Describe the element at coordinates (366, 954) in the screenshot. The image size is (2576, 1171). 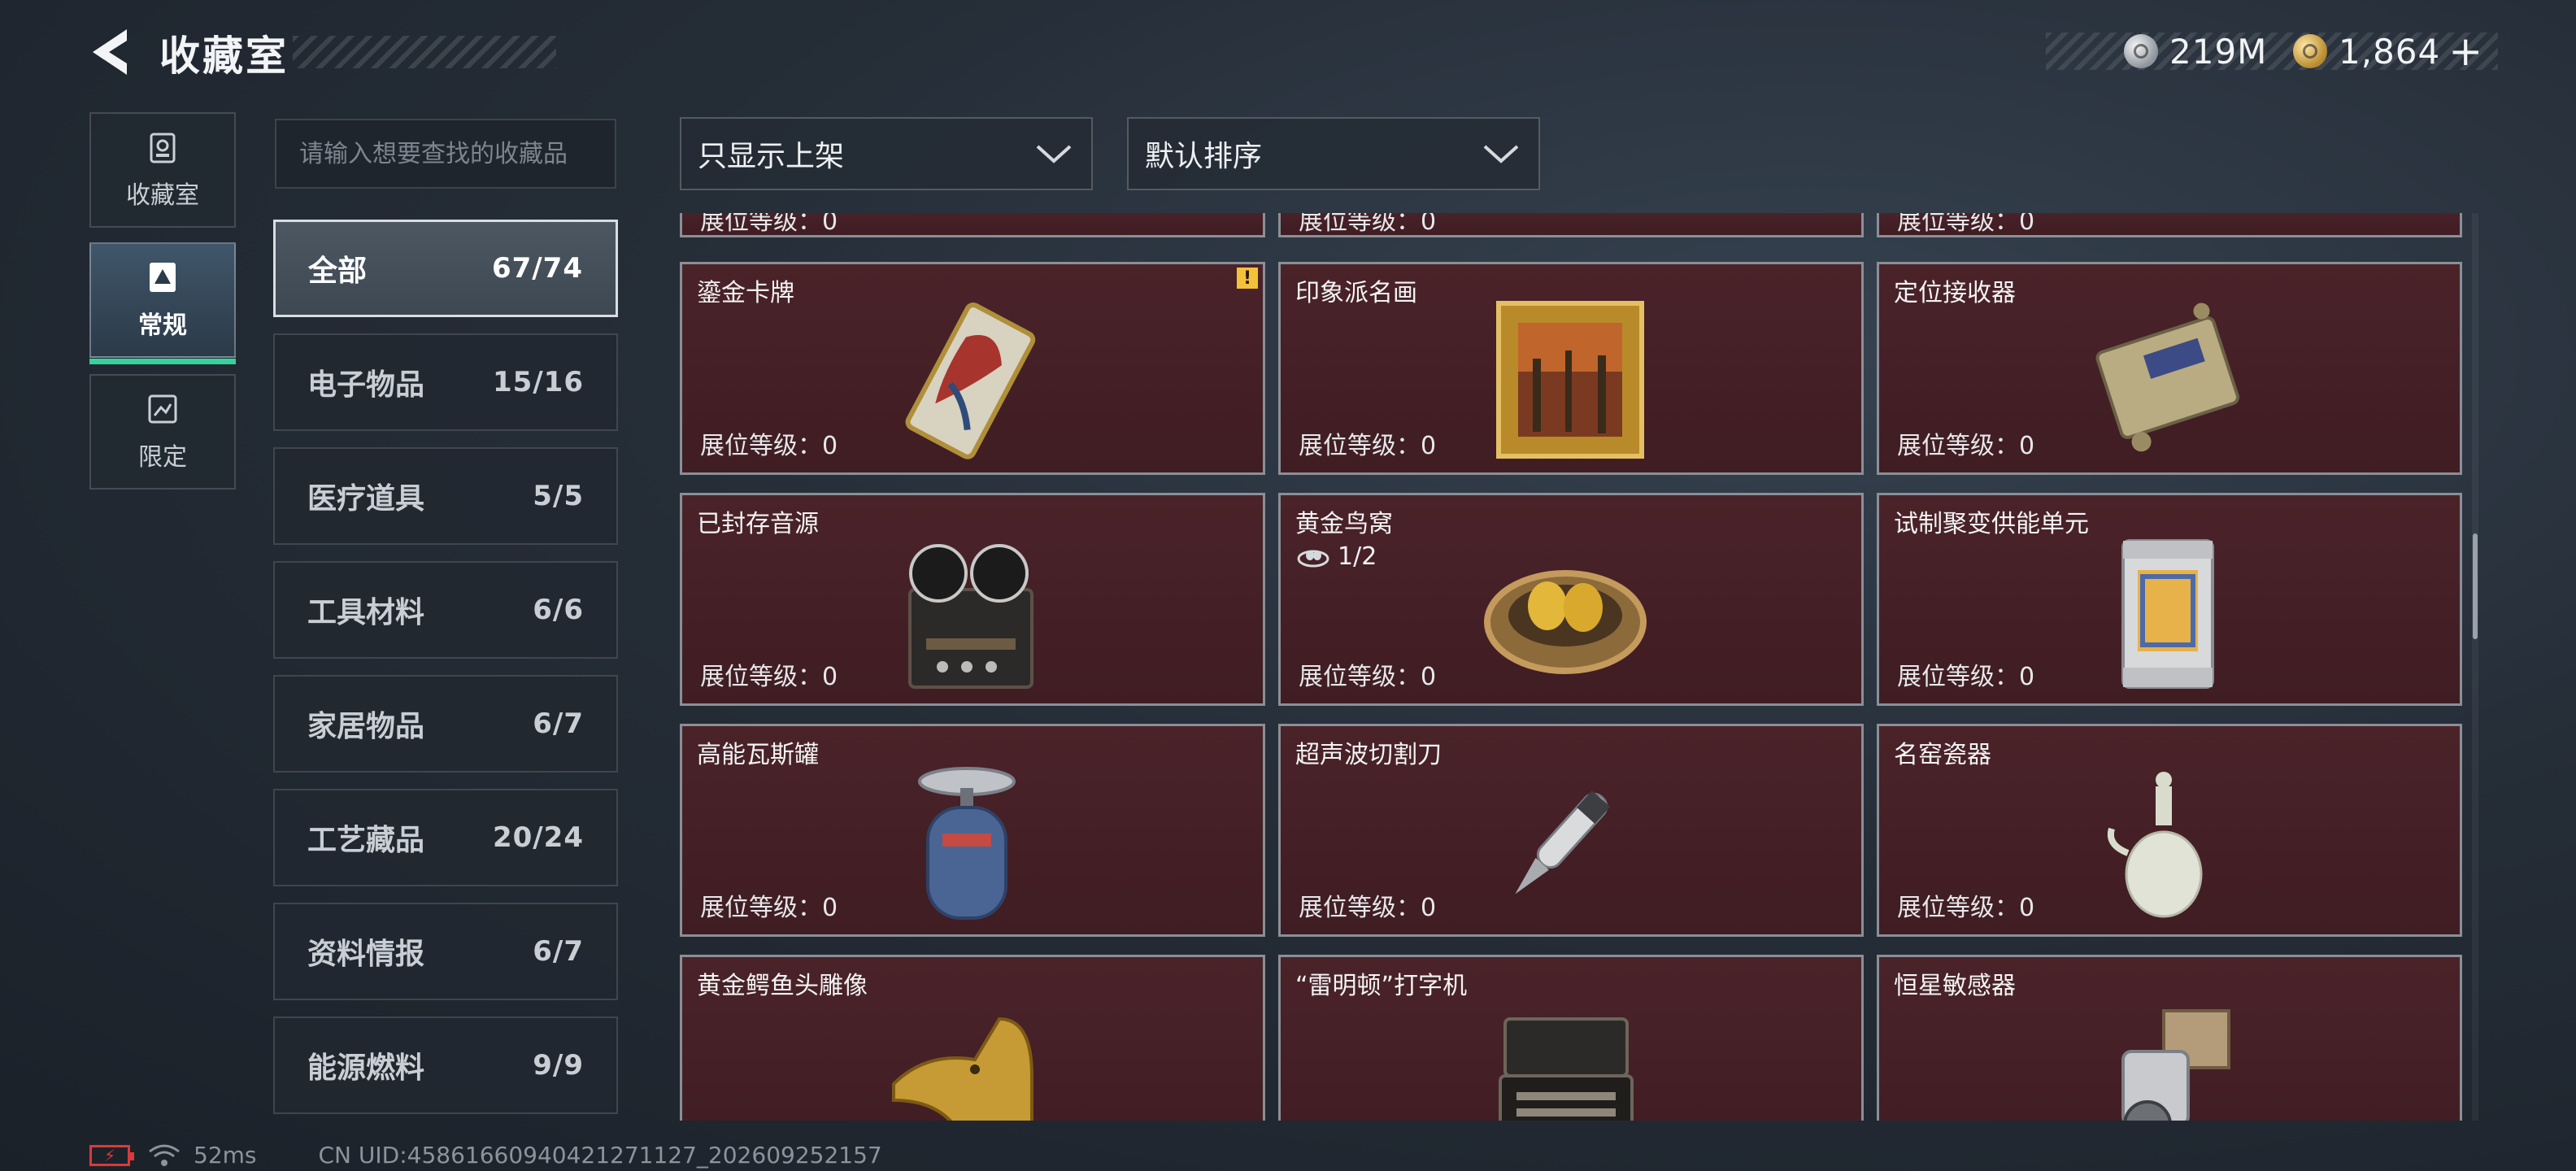
I see `category-name: 资料情报` at that location.